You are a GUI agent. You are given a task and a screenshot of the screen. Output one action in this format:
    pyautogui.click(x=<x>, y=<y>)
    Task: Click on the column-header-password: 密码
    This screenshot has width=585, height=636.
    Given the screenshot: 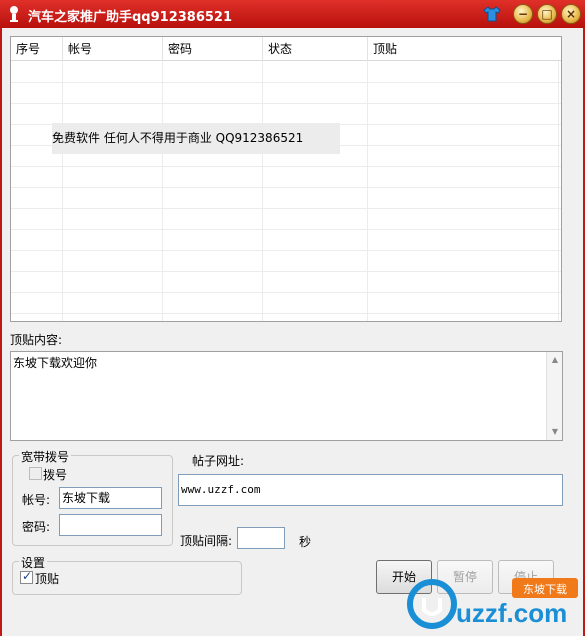 What is the action you would take?
    pyautogui.click(x=213, y=49)
    